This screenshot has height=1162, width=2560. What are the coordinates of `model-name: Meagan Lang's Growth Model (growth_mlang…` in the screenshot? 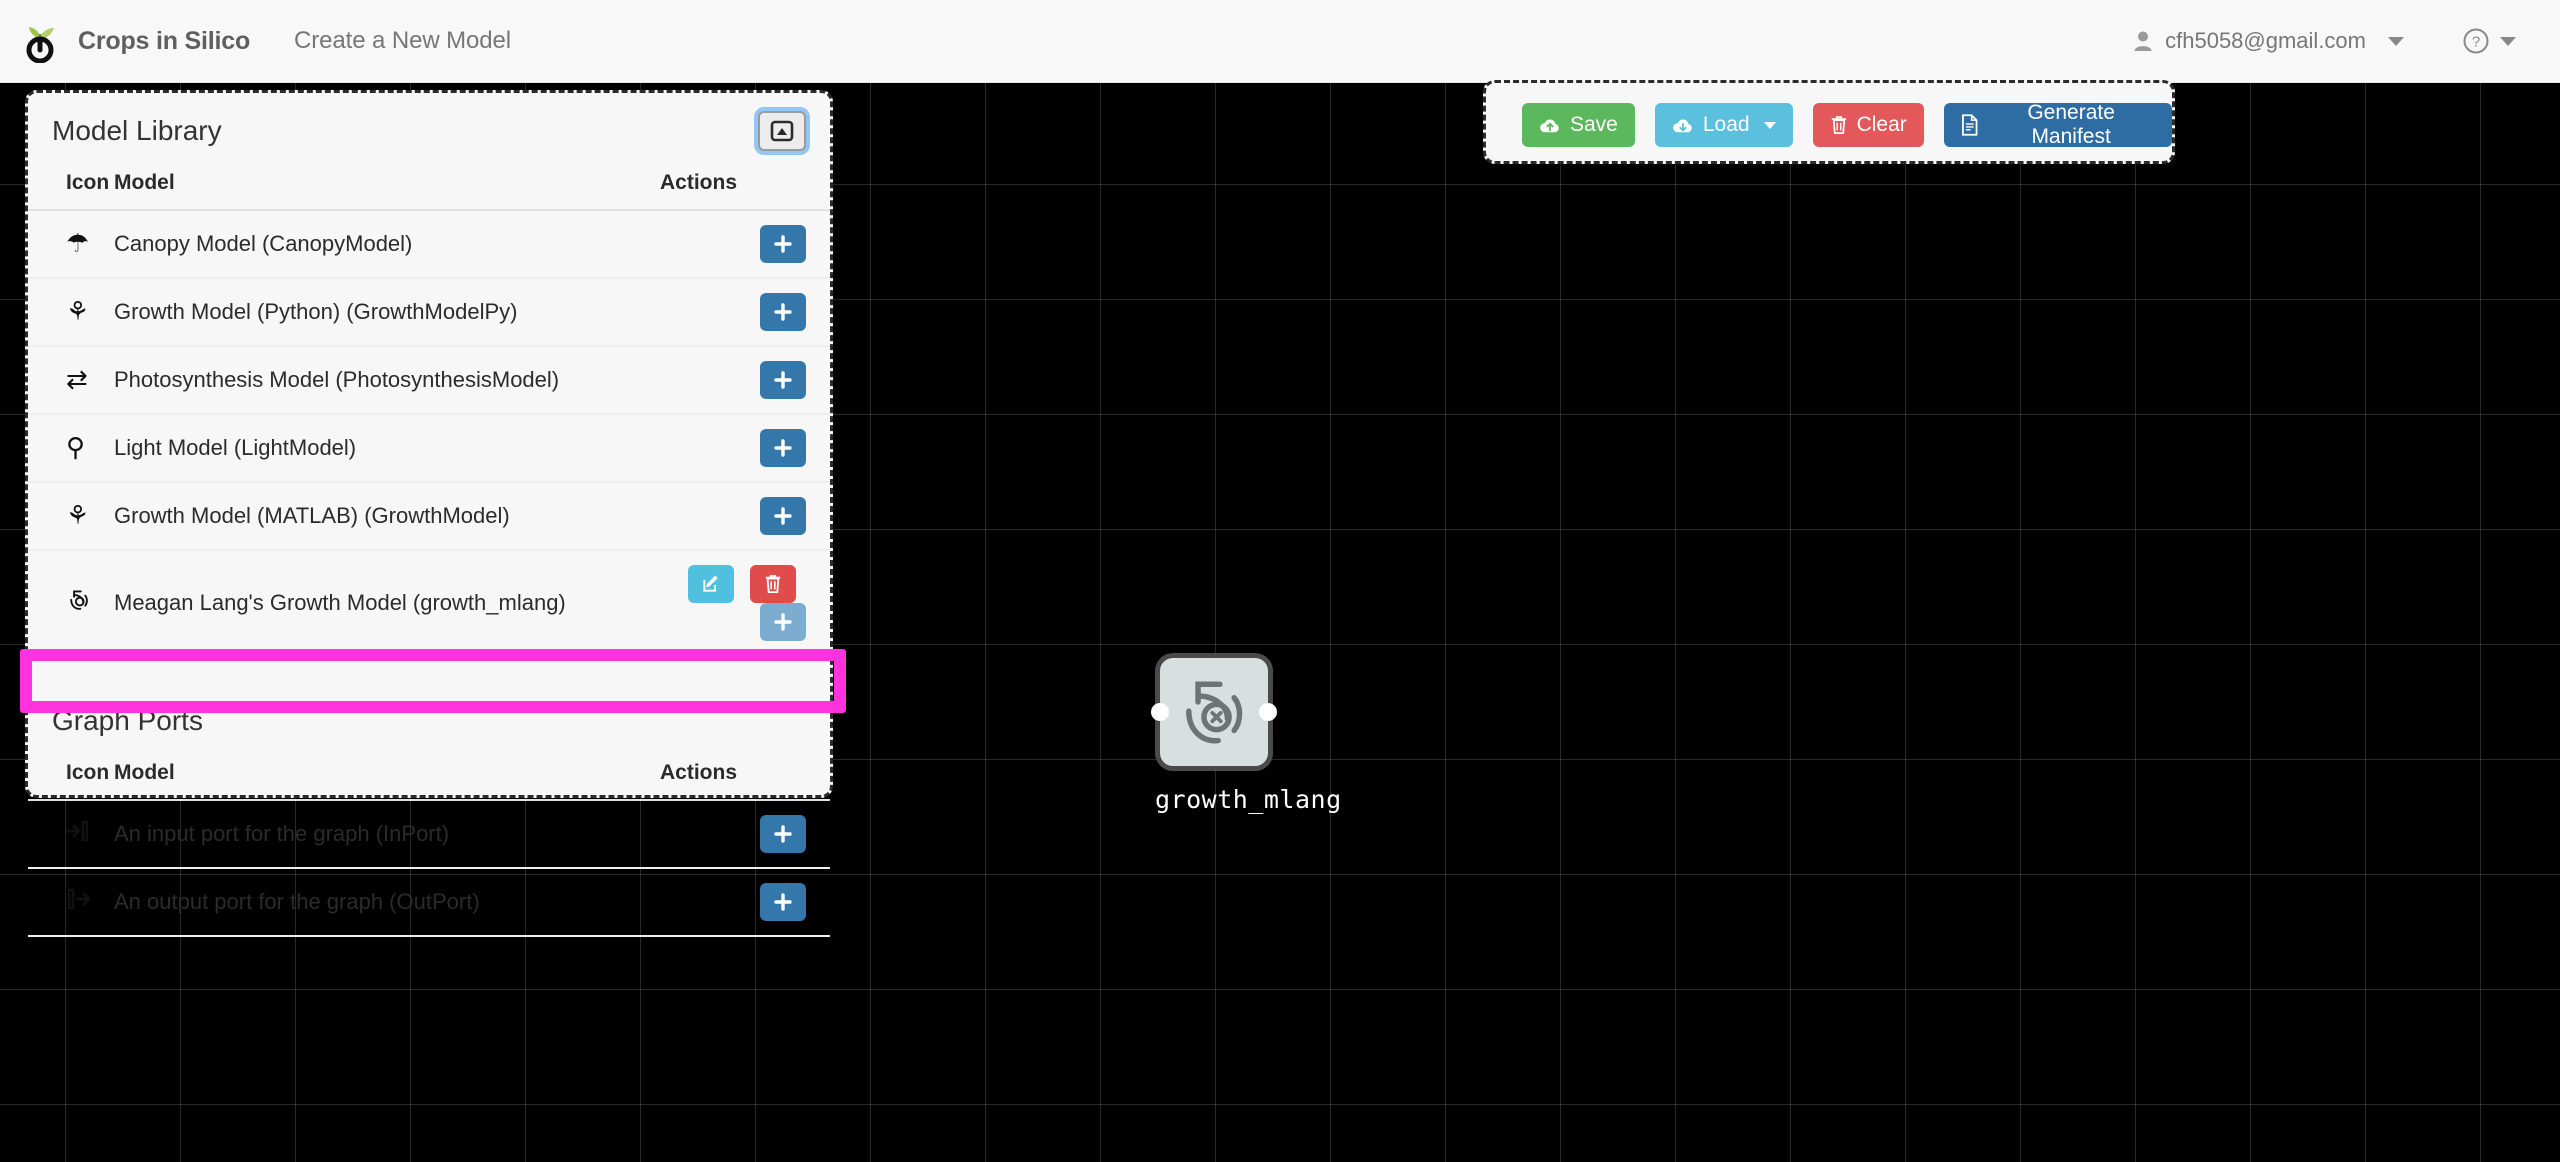 It's located at (387, 603).